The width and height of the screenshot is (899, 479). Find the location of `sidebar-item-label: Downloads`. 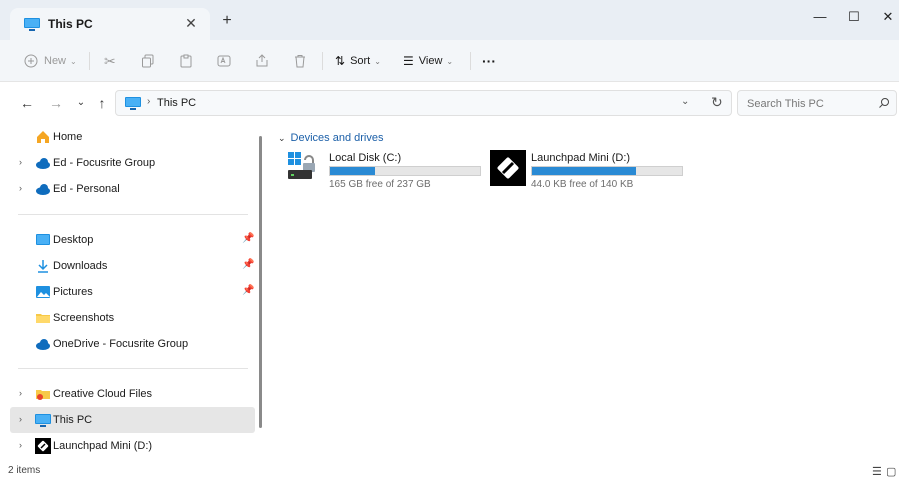

sidebar-item-label: Downloads is located at coordinates (80, 266).